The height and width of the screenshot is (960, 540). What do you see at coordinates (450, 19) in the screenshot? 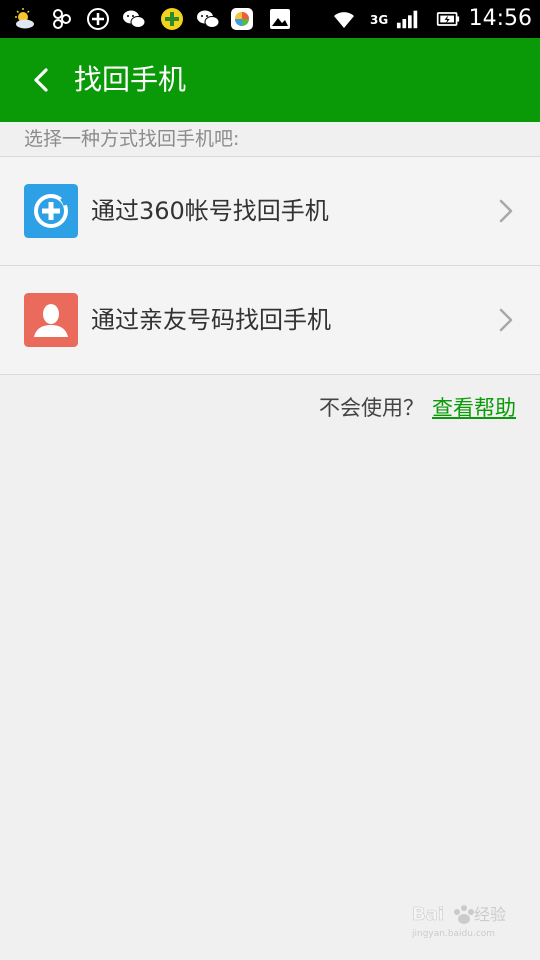
I see `battery-icon` at bounding box center [450, 19].